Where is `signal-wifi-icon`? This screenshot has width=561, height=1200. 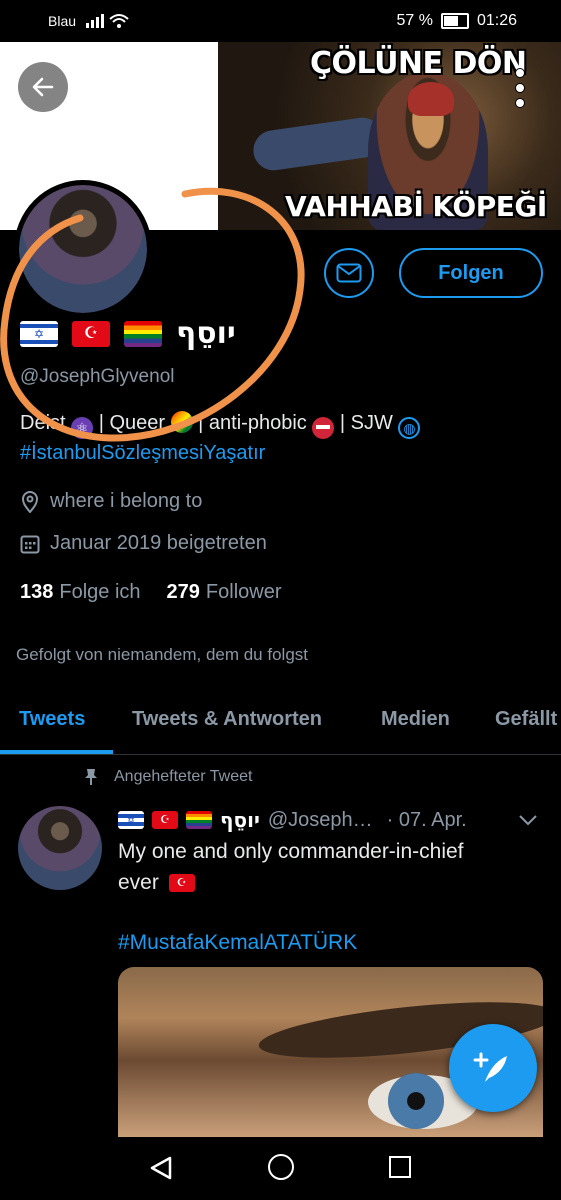 signal-wifi-icon is located at coordinates (108, 22).